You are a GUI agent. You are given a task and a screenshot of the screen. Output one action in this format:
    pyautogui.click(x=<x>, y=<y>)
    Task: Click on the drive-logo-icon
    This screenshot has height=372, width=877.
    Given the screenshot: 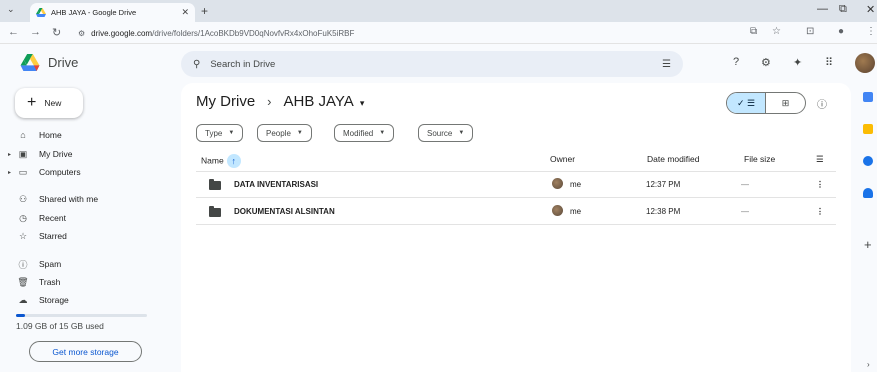 What is the action you would take?
    pyautogui.click(x=30, y=62)
    